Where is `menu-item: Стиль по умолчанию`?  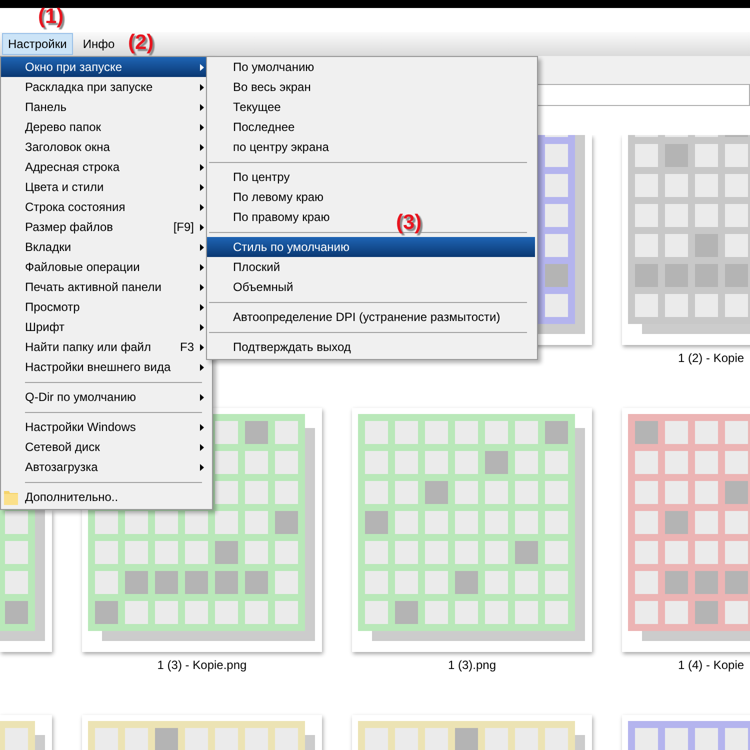
menu-item: Стиль по умолчанию is located at coordinates (371, 247).